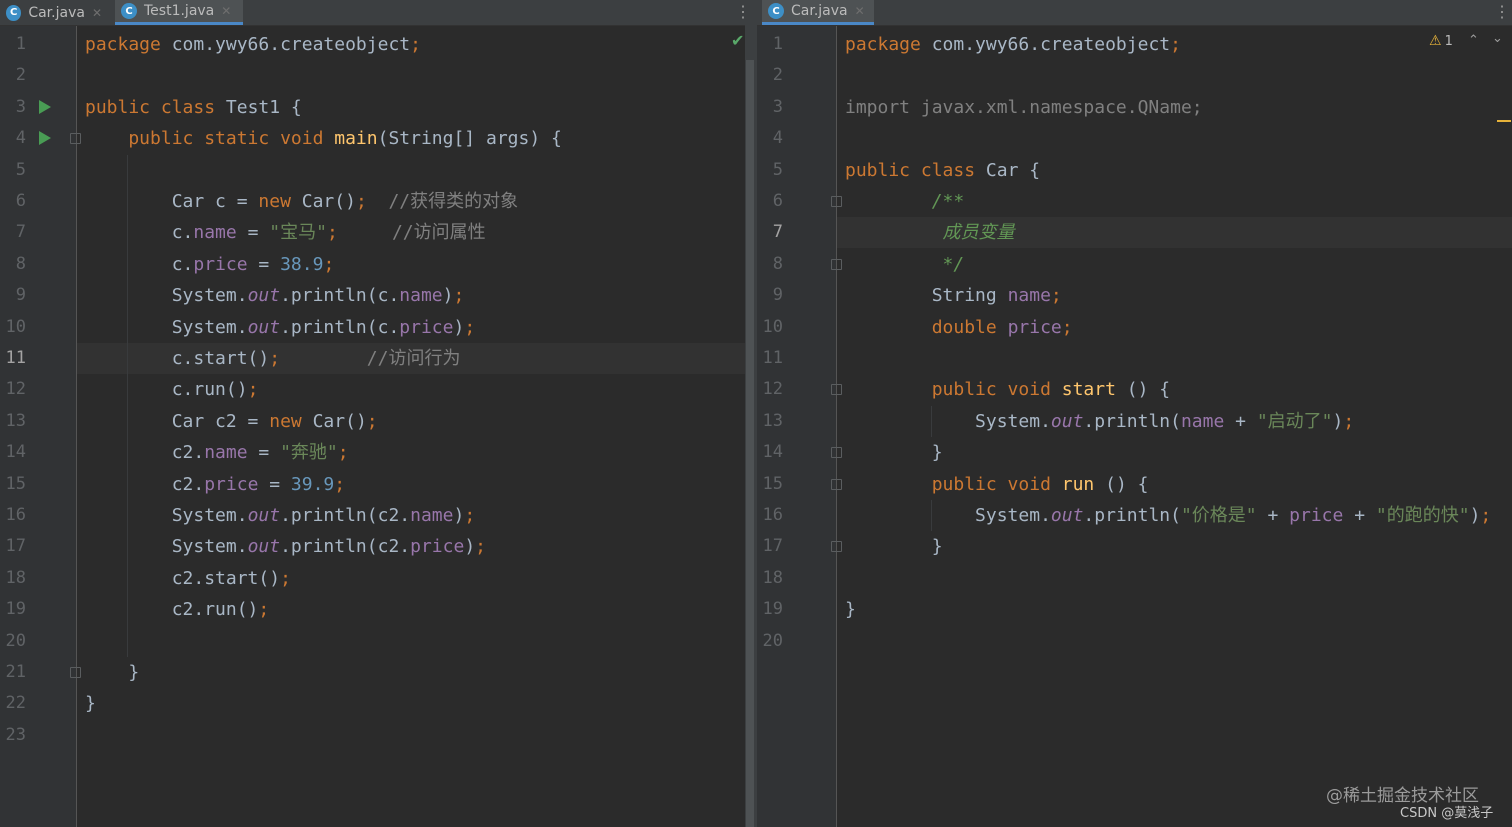 This screenshot has width=1512, height=827. Describe the element at coordinates (1099, 421) in the screenshot. I see `code-line: System.out.println(name + "启动了");` at that location.